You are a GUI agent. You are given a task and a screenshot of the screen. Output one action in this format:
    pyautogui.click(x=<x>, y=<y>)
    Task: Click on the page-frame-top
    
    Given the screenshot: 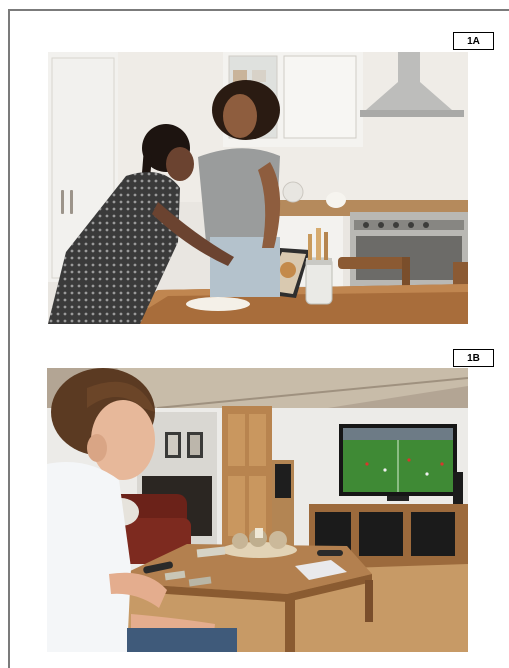 What is the action you would take?
    pyautogui.click(x=258, y=10)
    